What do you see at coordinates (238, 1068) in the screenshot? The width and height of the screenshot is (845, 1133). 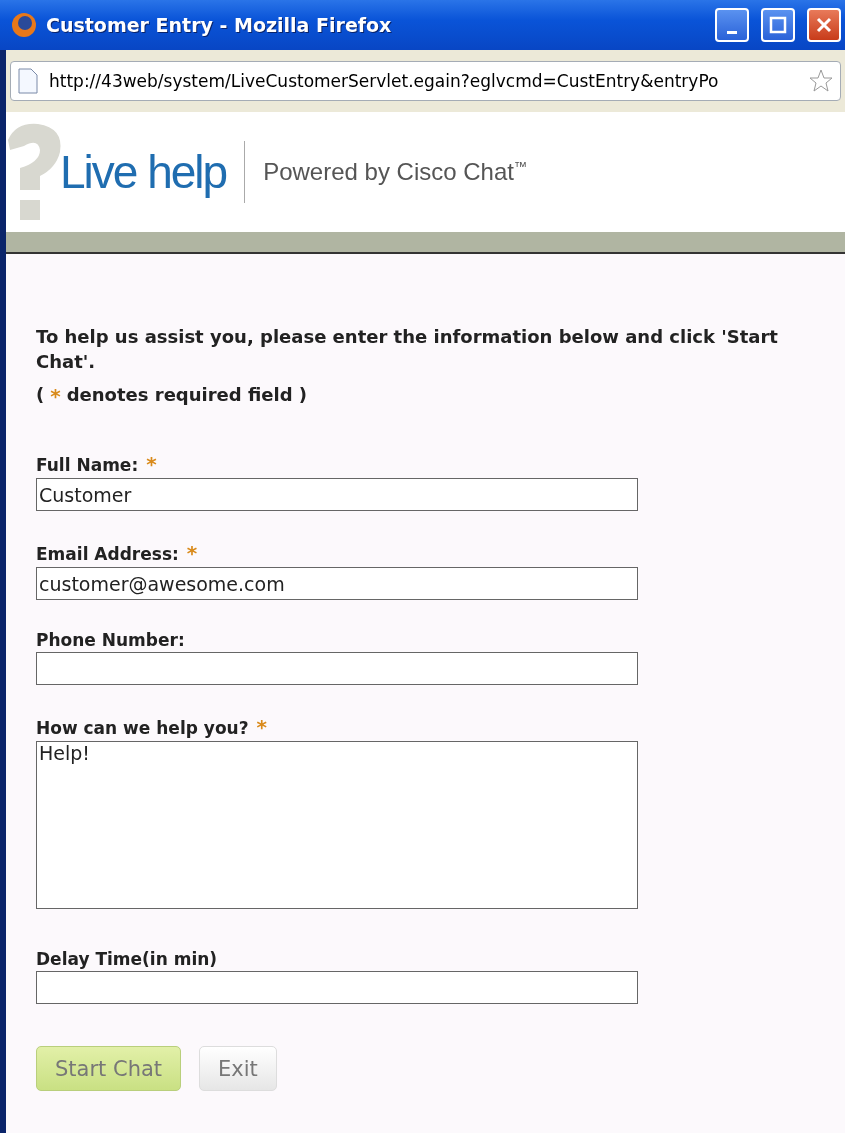 I see `exit-button: Exit` at bounding box center [238, 1068].